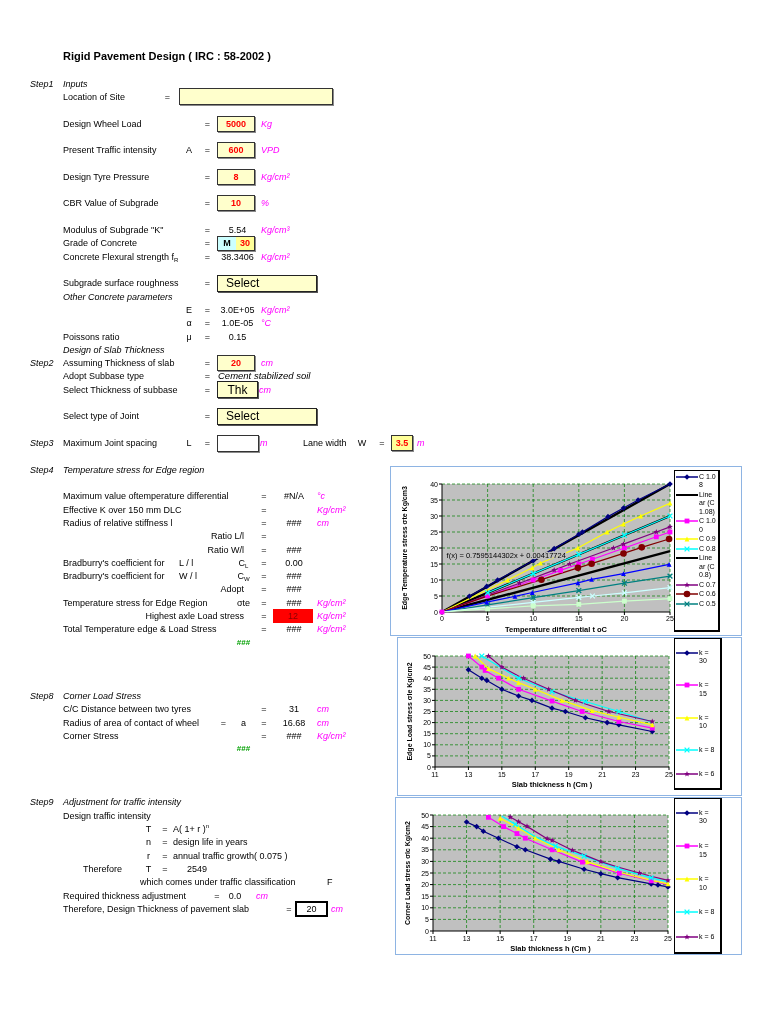  Describe the element at coordinates (42, 83) in the screenshot. I see `step-label: Step1` at that location.